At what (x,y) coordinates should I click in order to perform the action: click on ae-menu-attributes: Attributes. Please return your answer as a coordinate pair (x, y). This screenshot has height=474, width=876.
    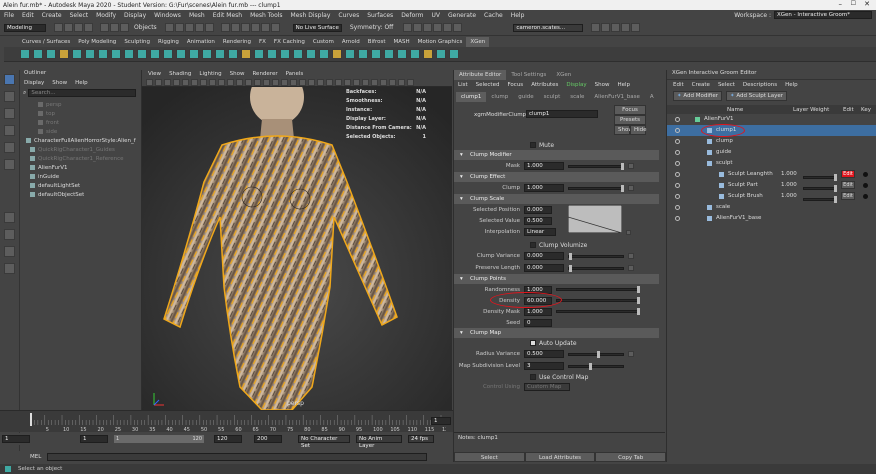
    Looking at the image, I should click on (544, 85).